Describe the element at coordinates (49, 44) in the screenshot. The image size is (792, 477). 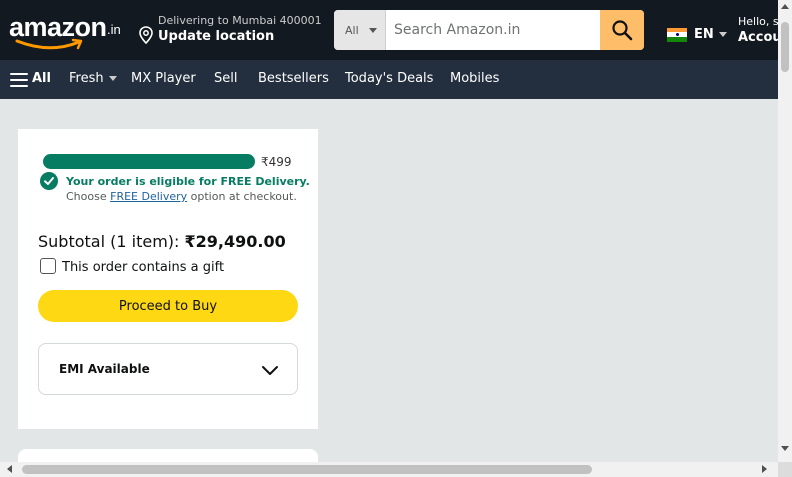
I see `logo-smile-icon` at that location.